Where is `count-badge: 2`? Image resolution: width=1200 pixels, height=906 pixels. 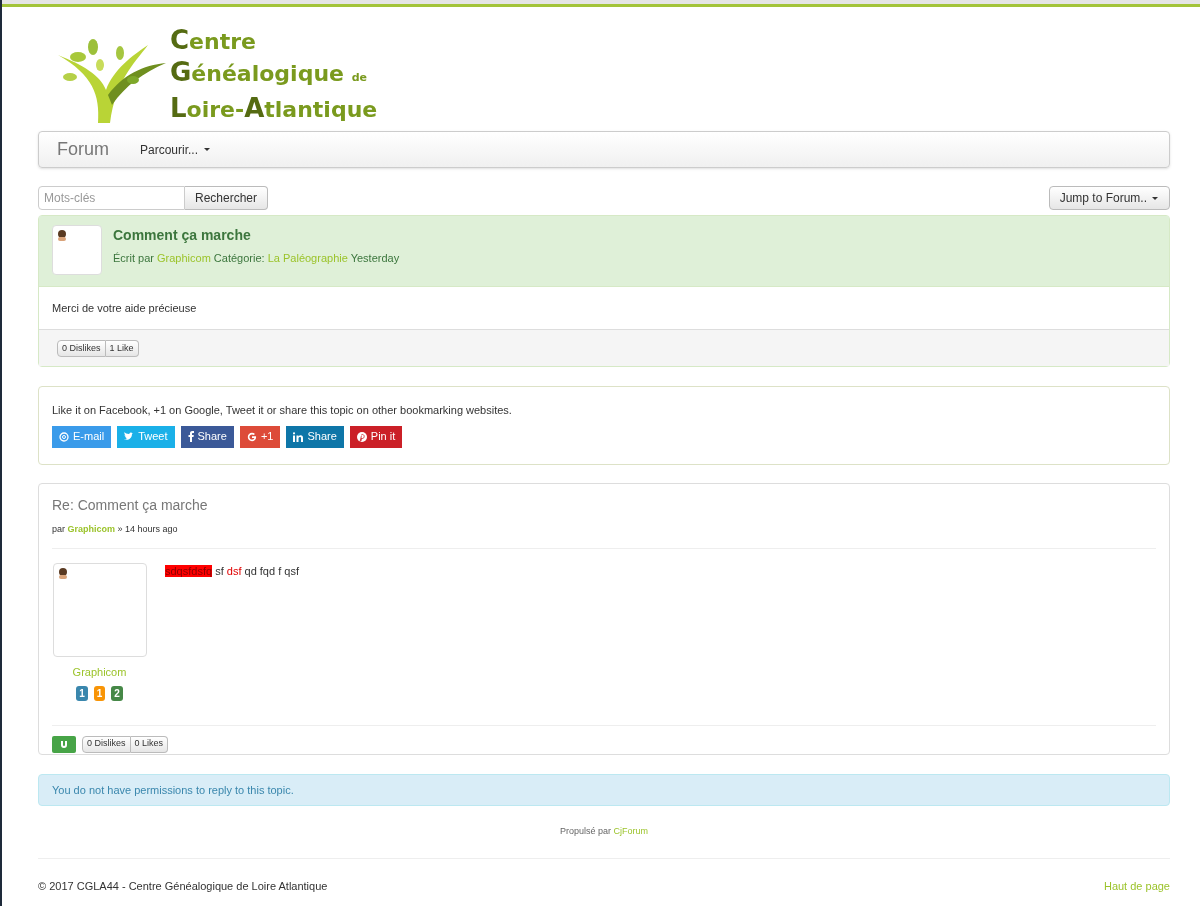
count-badge: 2 is located at coordinates (117, 693).